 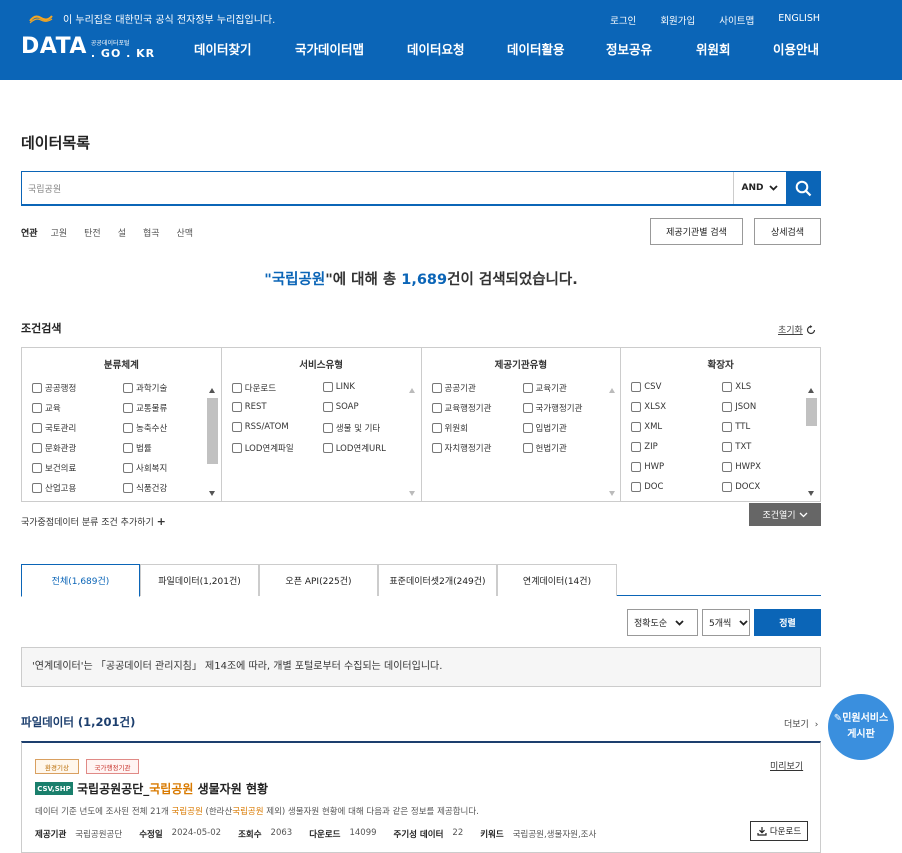 What do you see at coordinates (93, 521) in the screenshot?
I see `add-national-key-condition: 국가중점데이터 분류 조건 추가하기 +` at bounding box center [93, 521].